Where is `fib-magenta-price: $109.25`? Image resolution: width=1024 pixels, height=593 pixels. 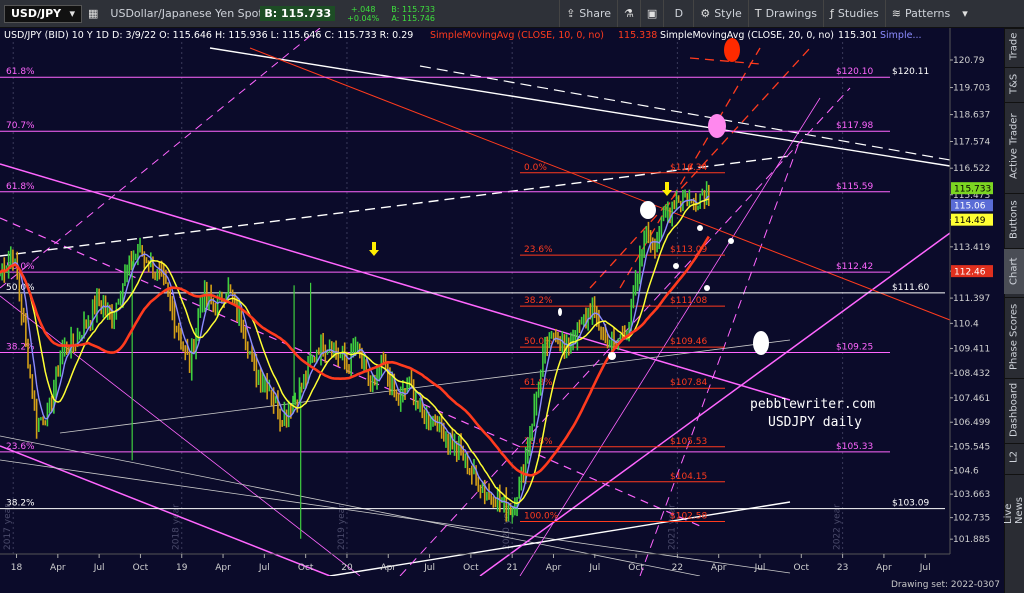
fib-magenta-price: $109.25 is located at coordinates (854, 347).